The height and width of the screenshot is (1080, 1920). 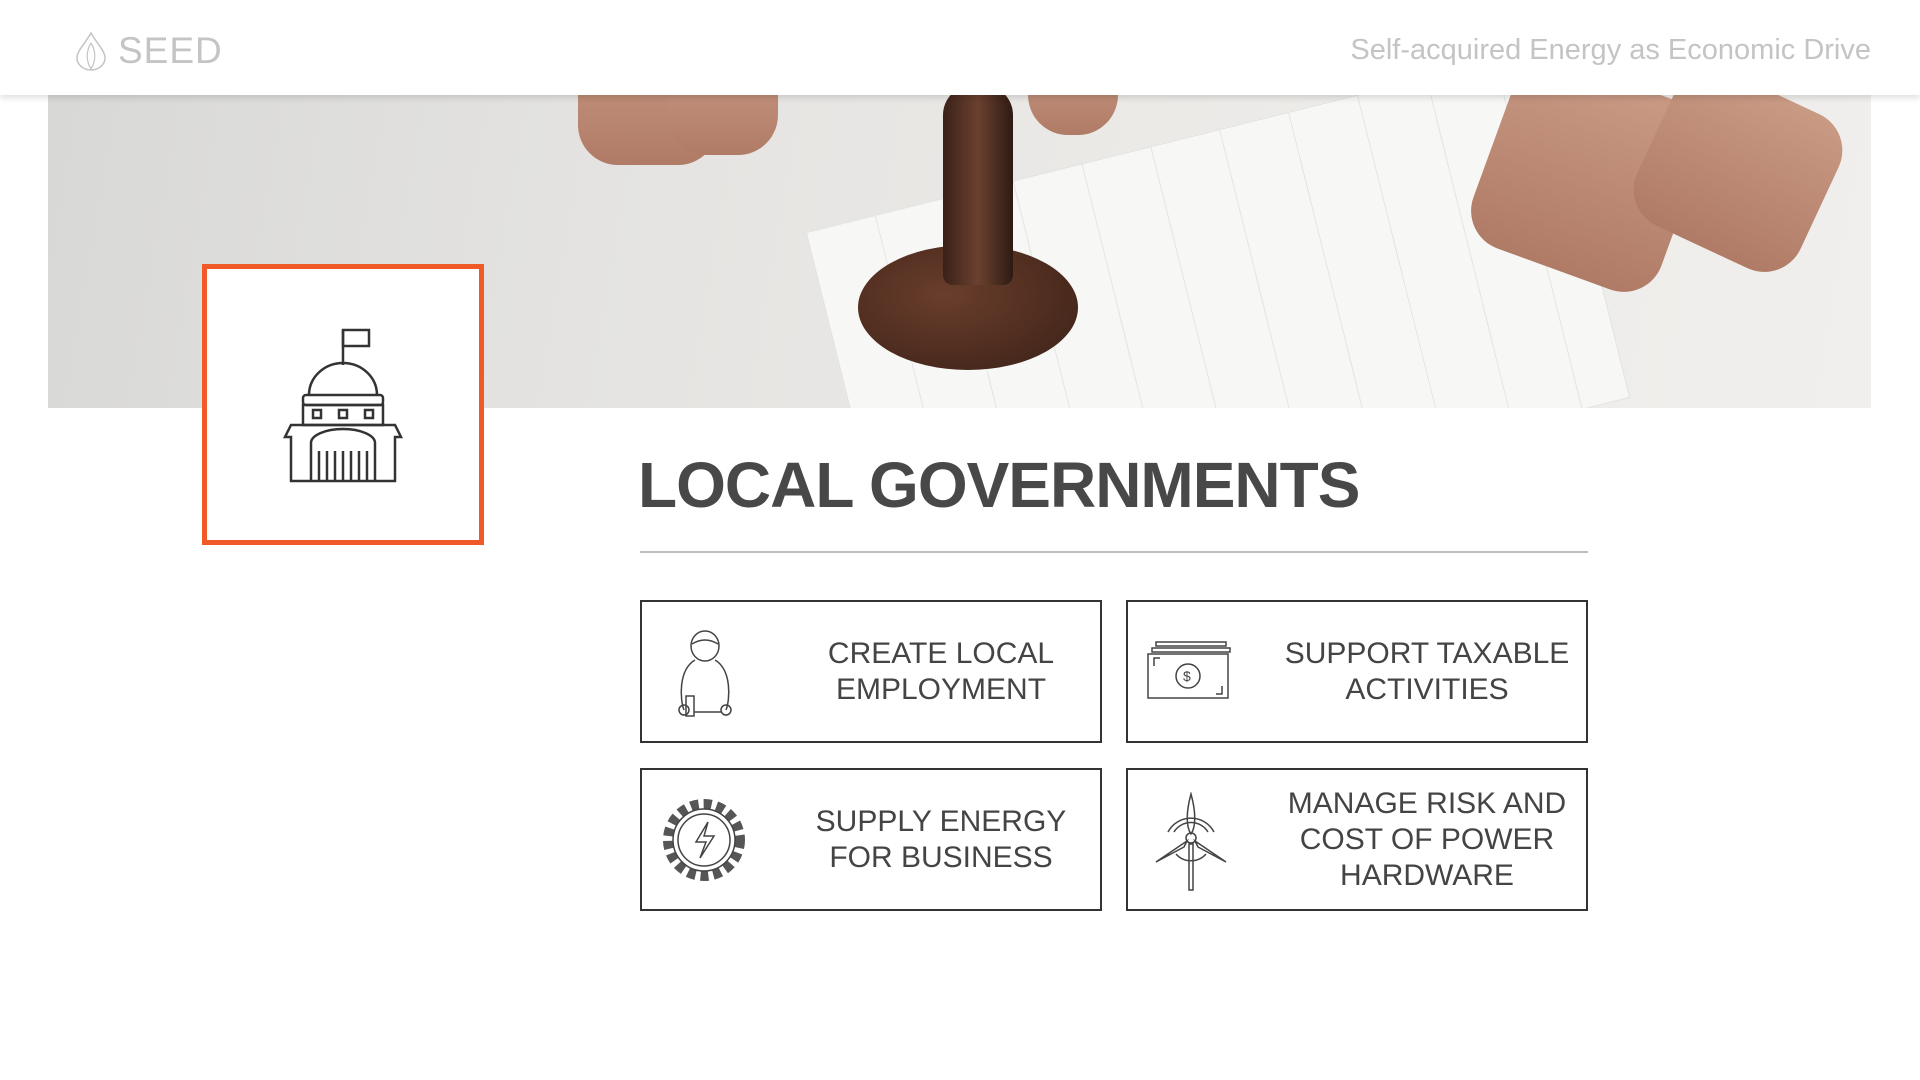 I want to click on government-building-icon, so click(x=343, y=405).